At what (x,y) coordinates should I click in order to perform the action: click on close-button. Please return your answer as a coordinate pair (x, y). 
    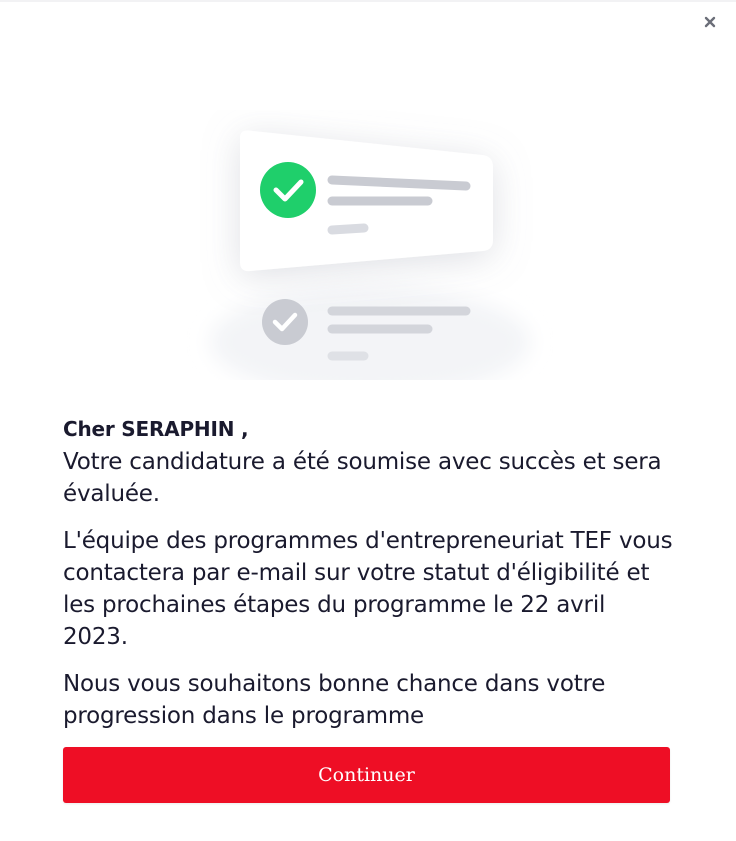
    Looking at the image, I should click on (710, 22).